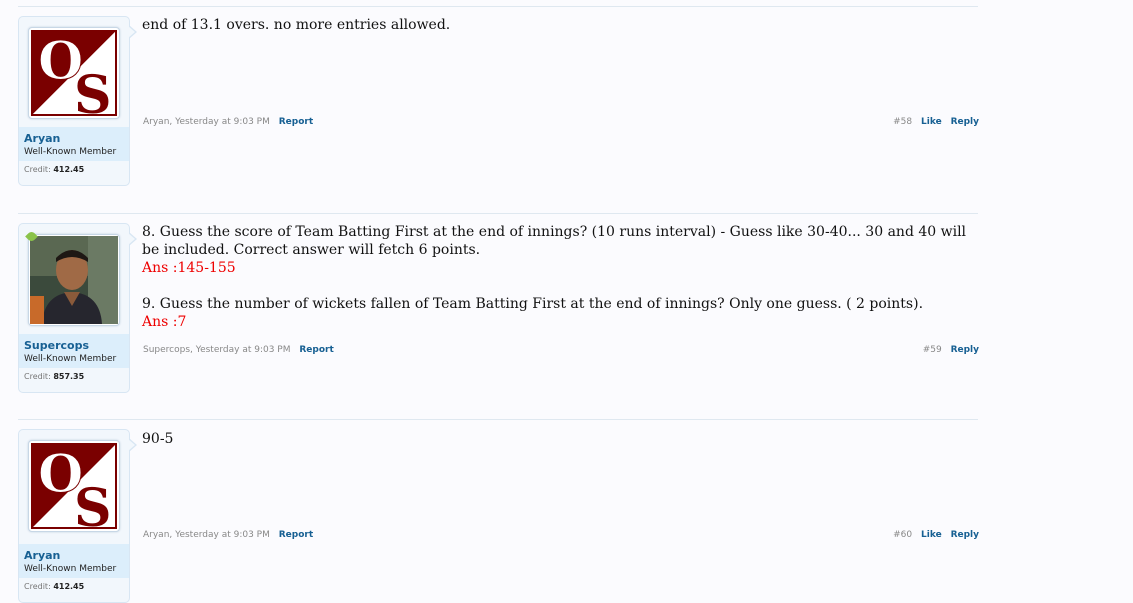 This screenshot has height=603, width=1133. I want to click on message-answer: Ans :145-155, so click(189, 268).